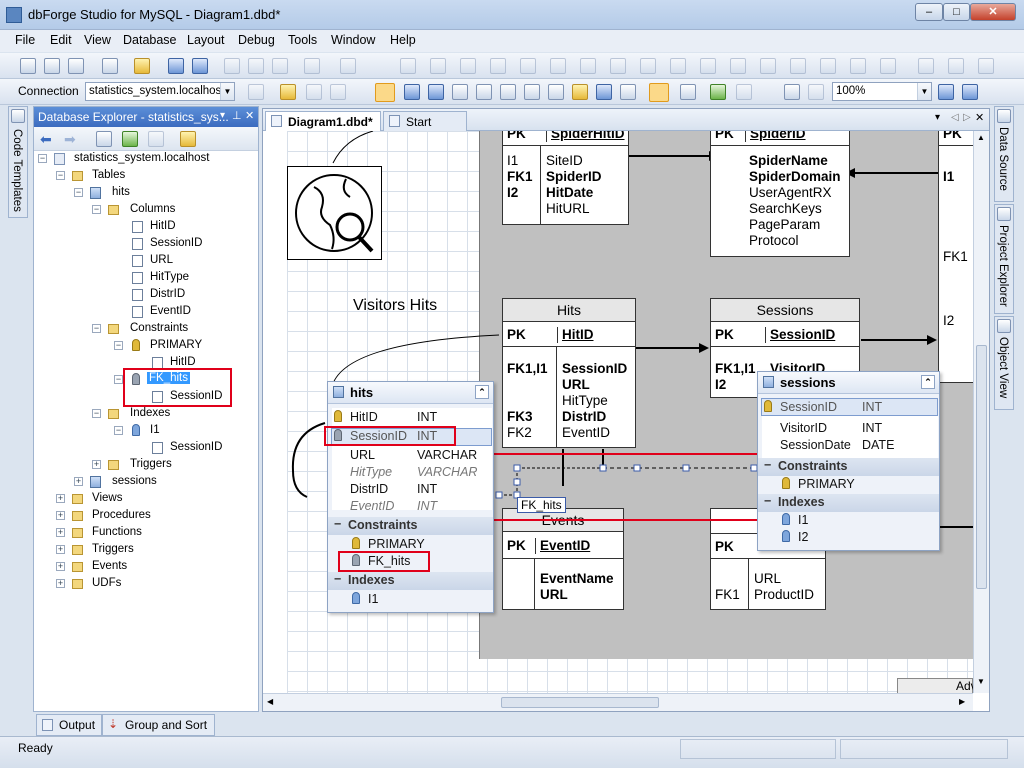 Image resolution: width=1024 pixels, height=768 pixels. Describe the element at coordinates (160, 91) in the screenshot. I see `connection-select: statistics_system.localhost ▼` at that location.